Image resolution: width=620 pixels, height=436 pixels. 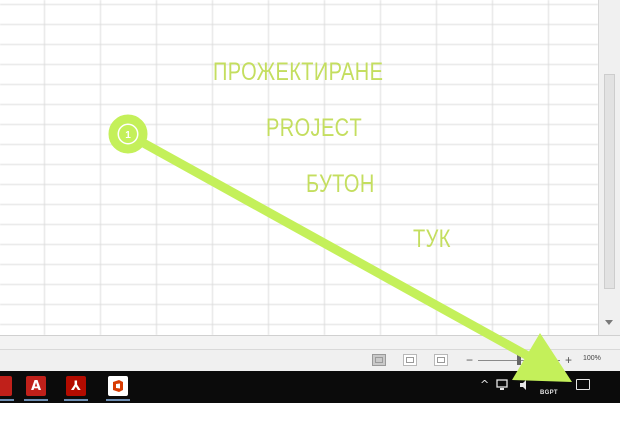 What do you see at coordinates (542, 357) in the screenshot?
I see `annotation-arrowhead-icon` at bounding box center [542, 357].